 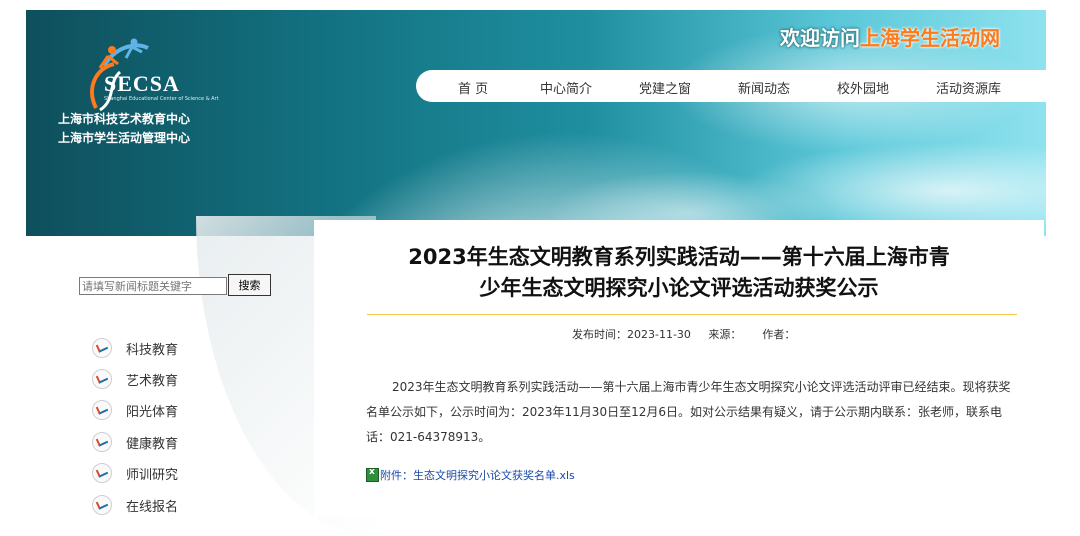 What do you see at coordinates (684, 334) in the screenshot?
I see `article-meta: 发布时间：2023-11-30 来源： 作者：` at bounding box center [684, 334].